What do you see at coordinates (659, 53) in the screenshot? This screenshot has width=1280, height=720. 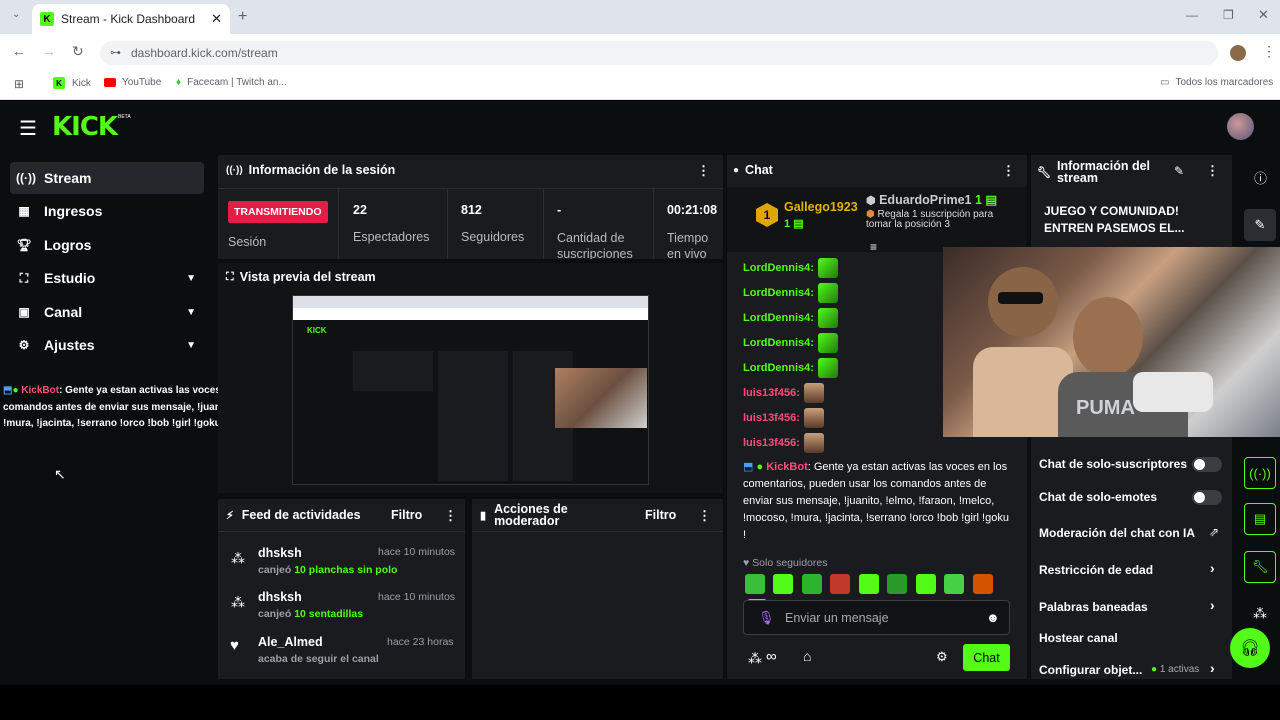 I see `url-field: dashboard.kick.com/stream` at bounding box center [659, 53].